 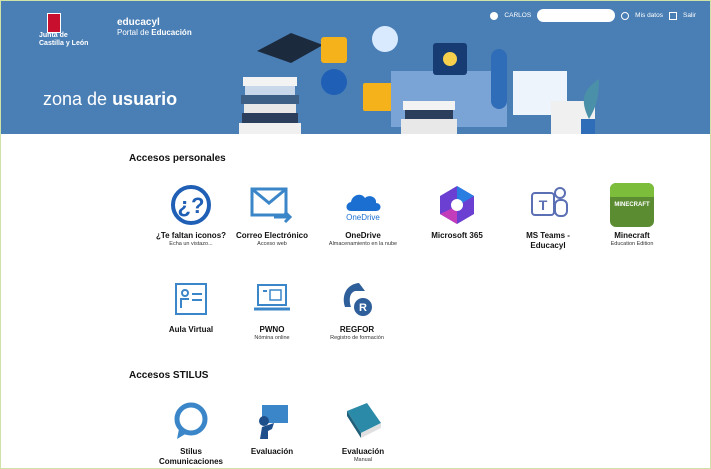 What do you see at coordinates (363, 421) in the screenshot?
I see `book-icon` at bounding box center [363, 421].